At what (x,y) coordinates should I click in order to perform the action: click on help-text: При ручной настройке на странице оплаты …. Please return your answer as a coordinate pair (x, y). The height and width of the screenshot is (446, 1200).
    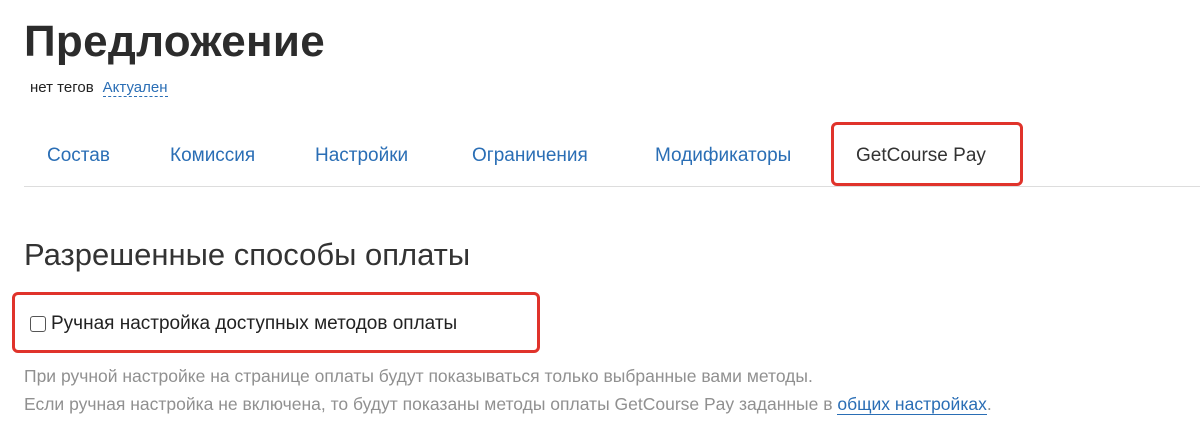
    Looking at the image, I should click on (508, 390).